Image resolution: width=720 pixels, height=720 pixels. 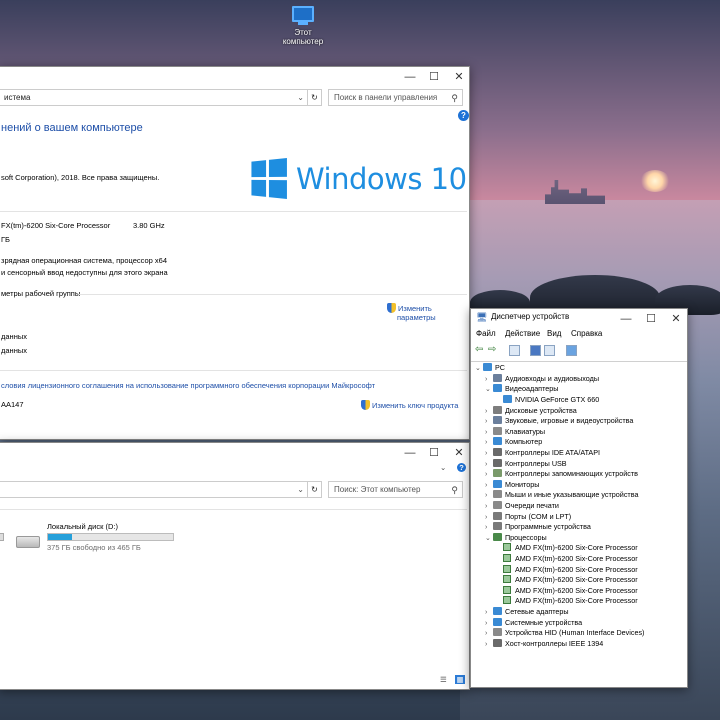 I want to click on large-icons-view-icon: ▦, so click(x=460, y=679).